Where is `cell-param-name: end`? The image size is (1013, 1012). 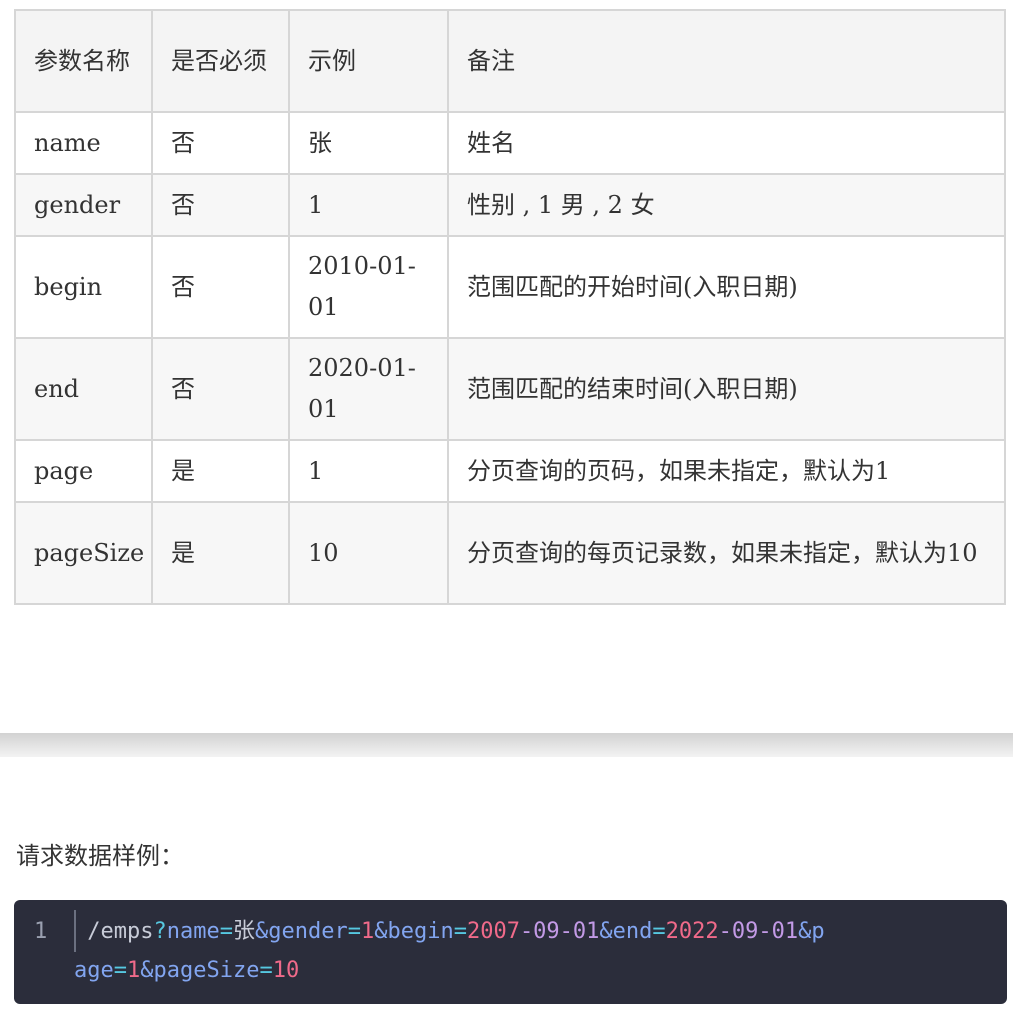
cell-param-name: end is located at coordinates (83, 389).